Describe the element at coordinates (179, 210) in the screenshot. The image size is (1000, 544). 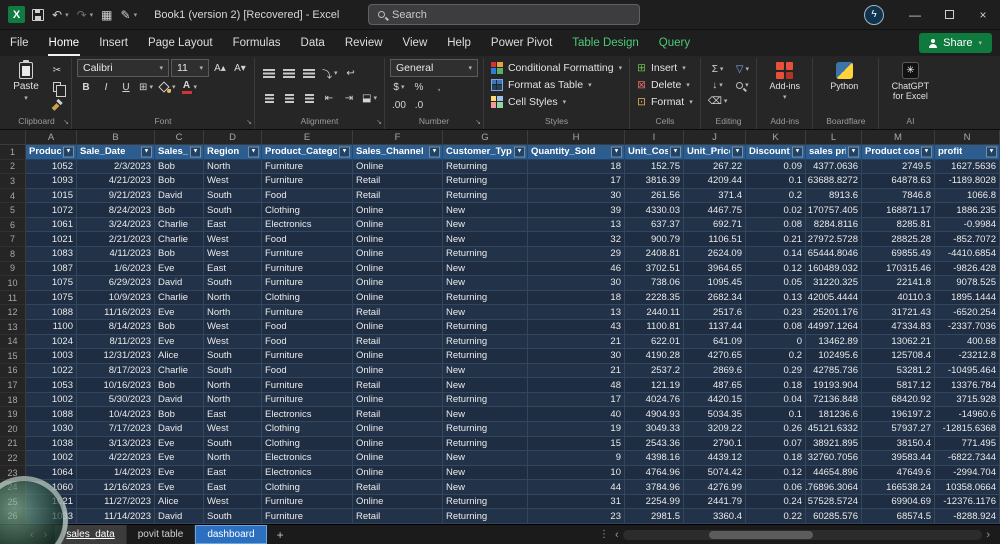
I see `cell-C5: Bob` at that location.